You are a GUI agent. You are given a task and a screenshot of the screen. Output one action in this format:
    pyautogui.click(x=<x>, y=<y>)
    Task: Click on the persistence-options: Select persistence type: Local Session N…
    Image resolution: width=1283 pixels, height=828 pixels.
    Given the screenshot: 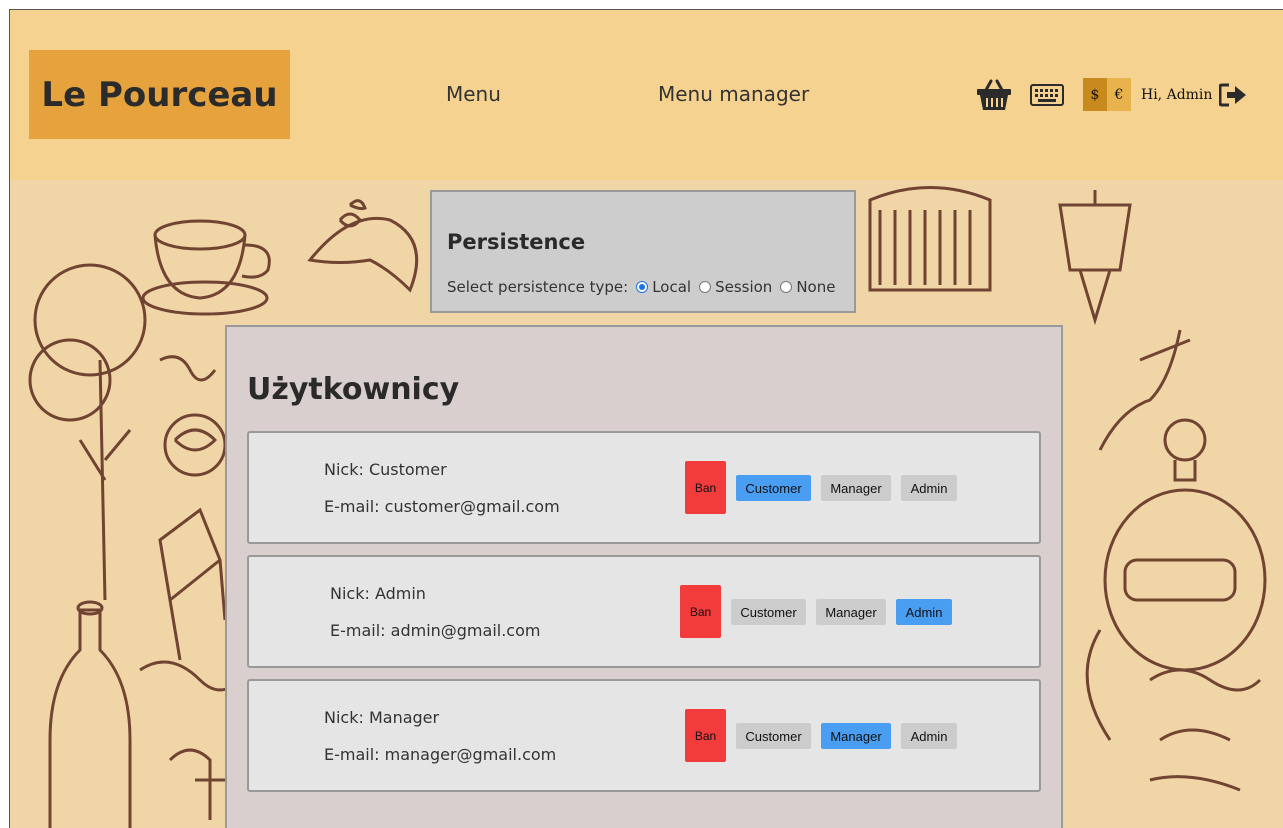 What is the action you would take?
    pyautogui.click(x=641, y=287)
    